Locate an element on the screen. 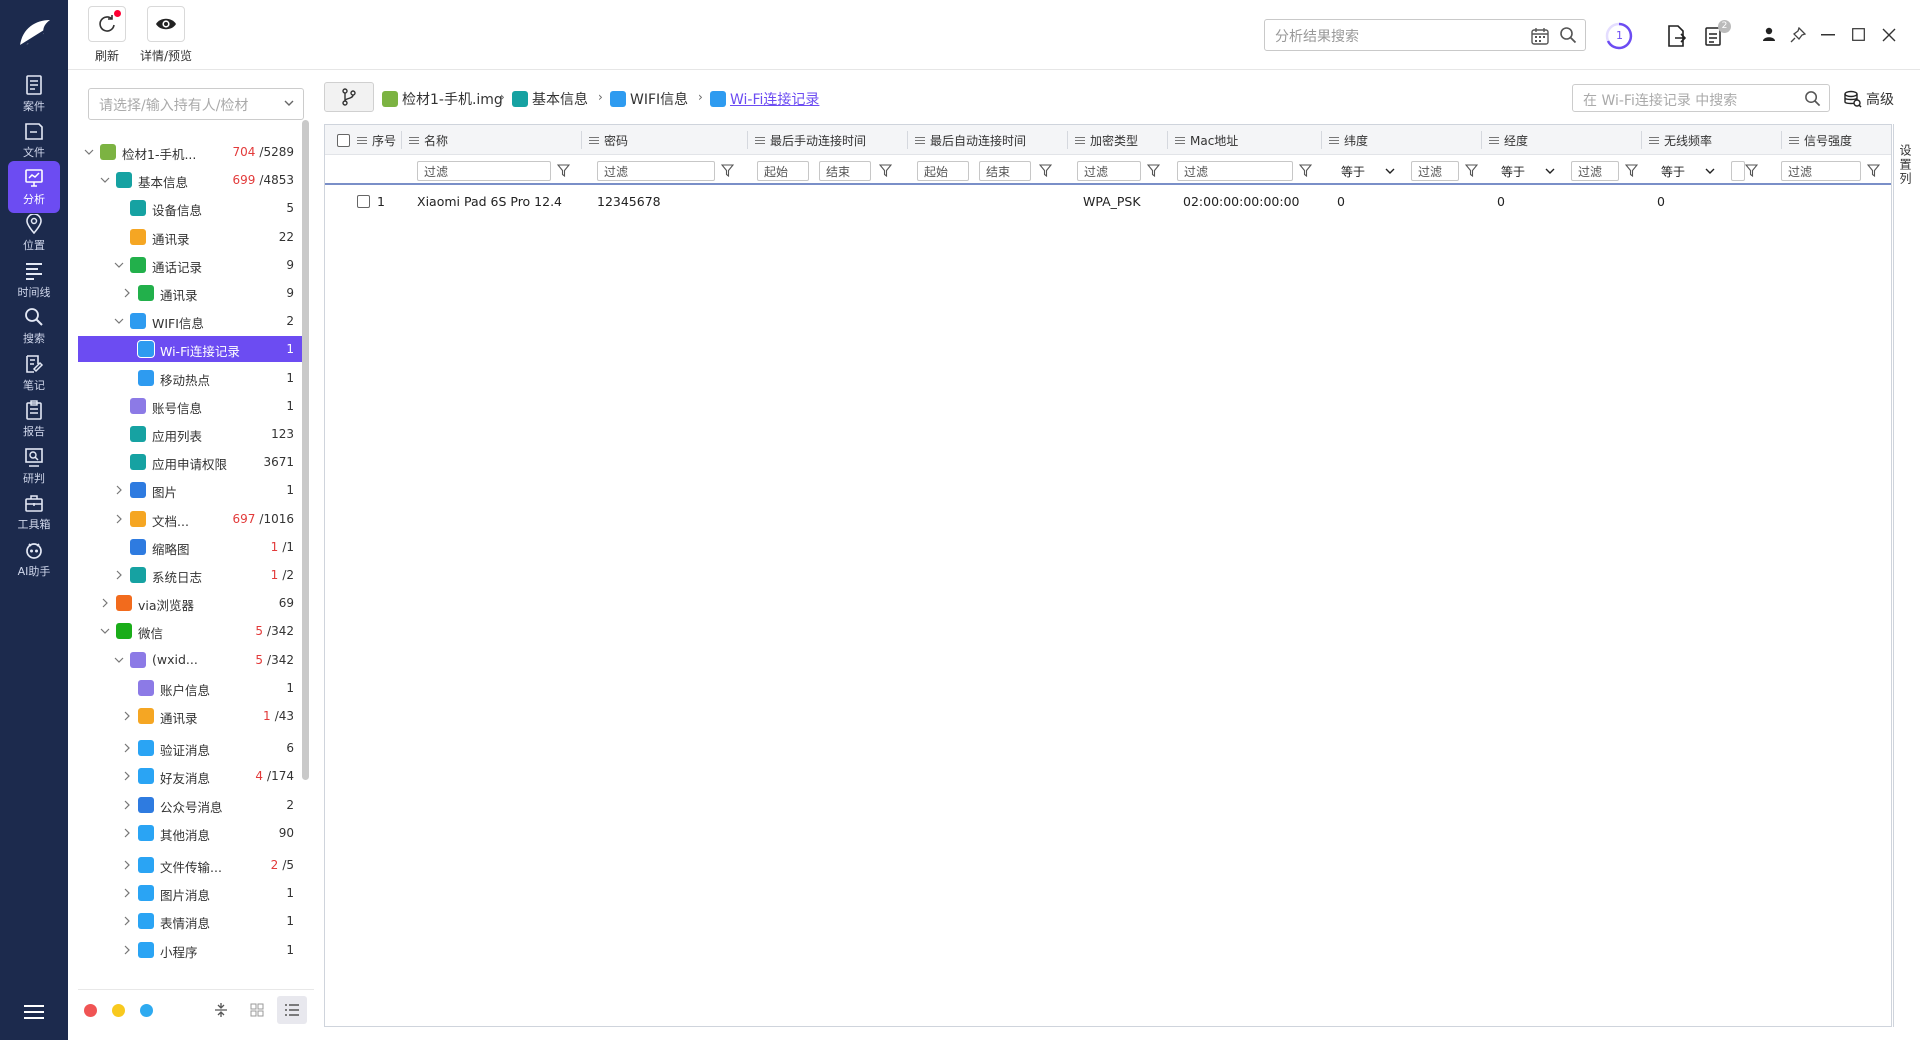  breadcrumb-item: Wi-Fi连接记录 is located at coordinates (764, 99).